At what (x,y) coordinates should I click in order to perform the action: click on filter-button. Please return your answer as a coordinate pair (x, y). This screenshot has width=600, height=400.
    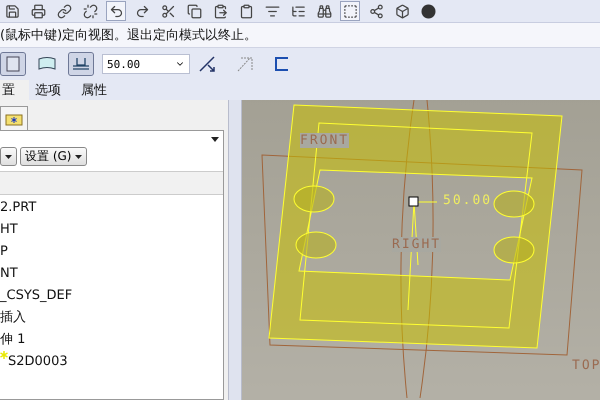
    Looking at the image, I should click on (8, 156).